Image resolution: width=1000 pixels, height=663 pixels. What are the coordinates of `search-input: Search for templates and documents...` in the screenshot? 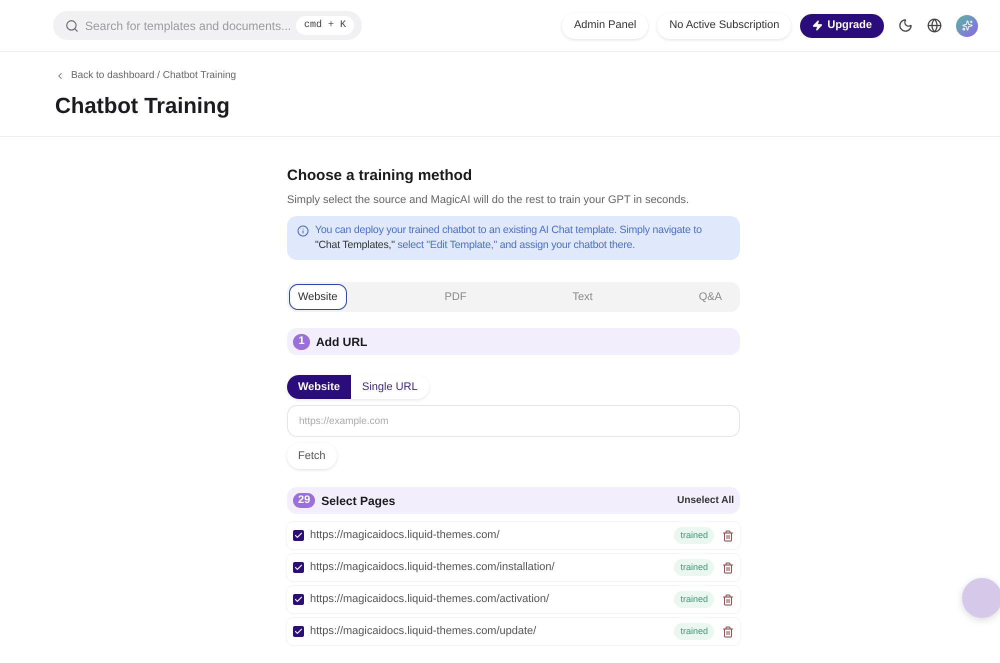 It's located at (187, 25).